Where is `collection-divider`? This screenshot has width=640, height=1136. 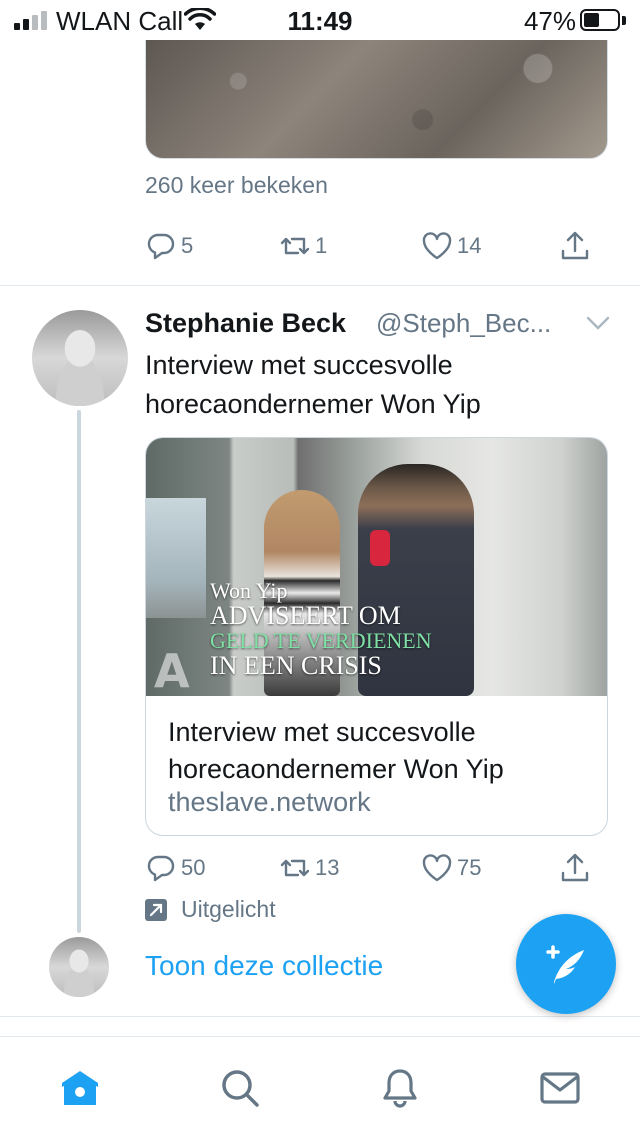
collection-divider is located at coordinates (320, 1016).